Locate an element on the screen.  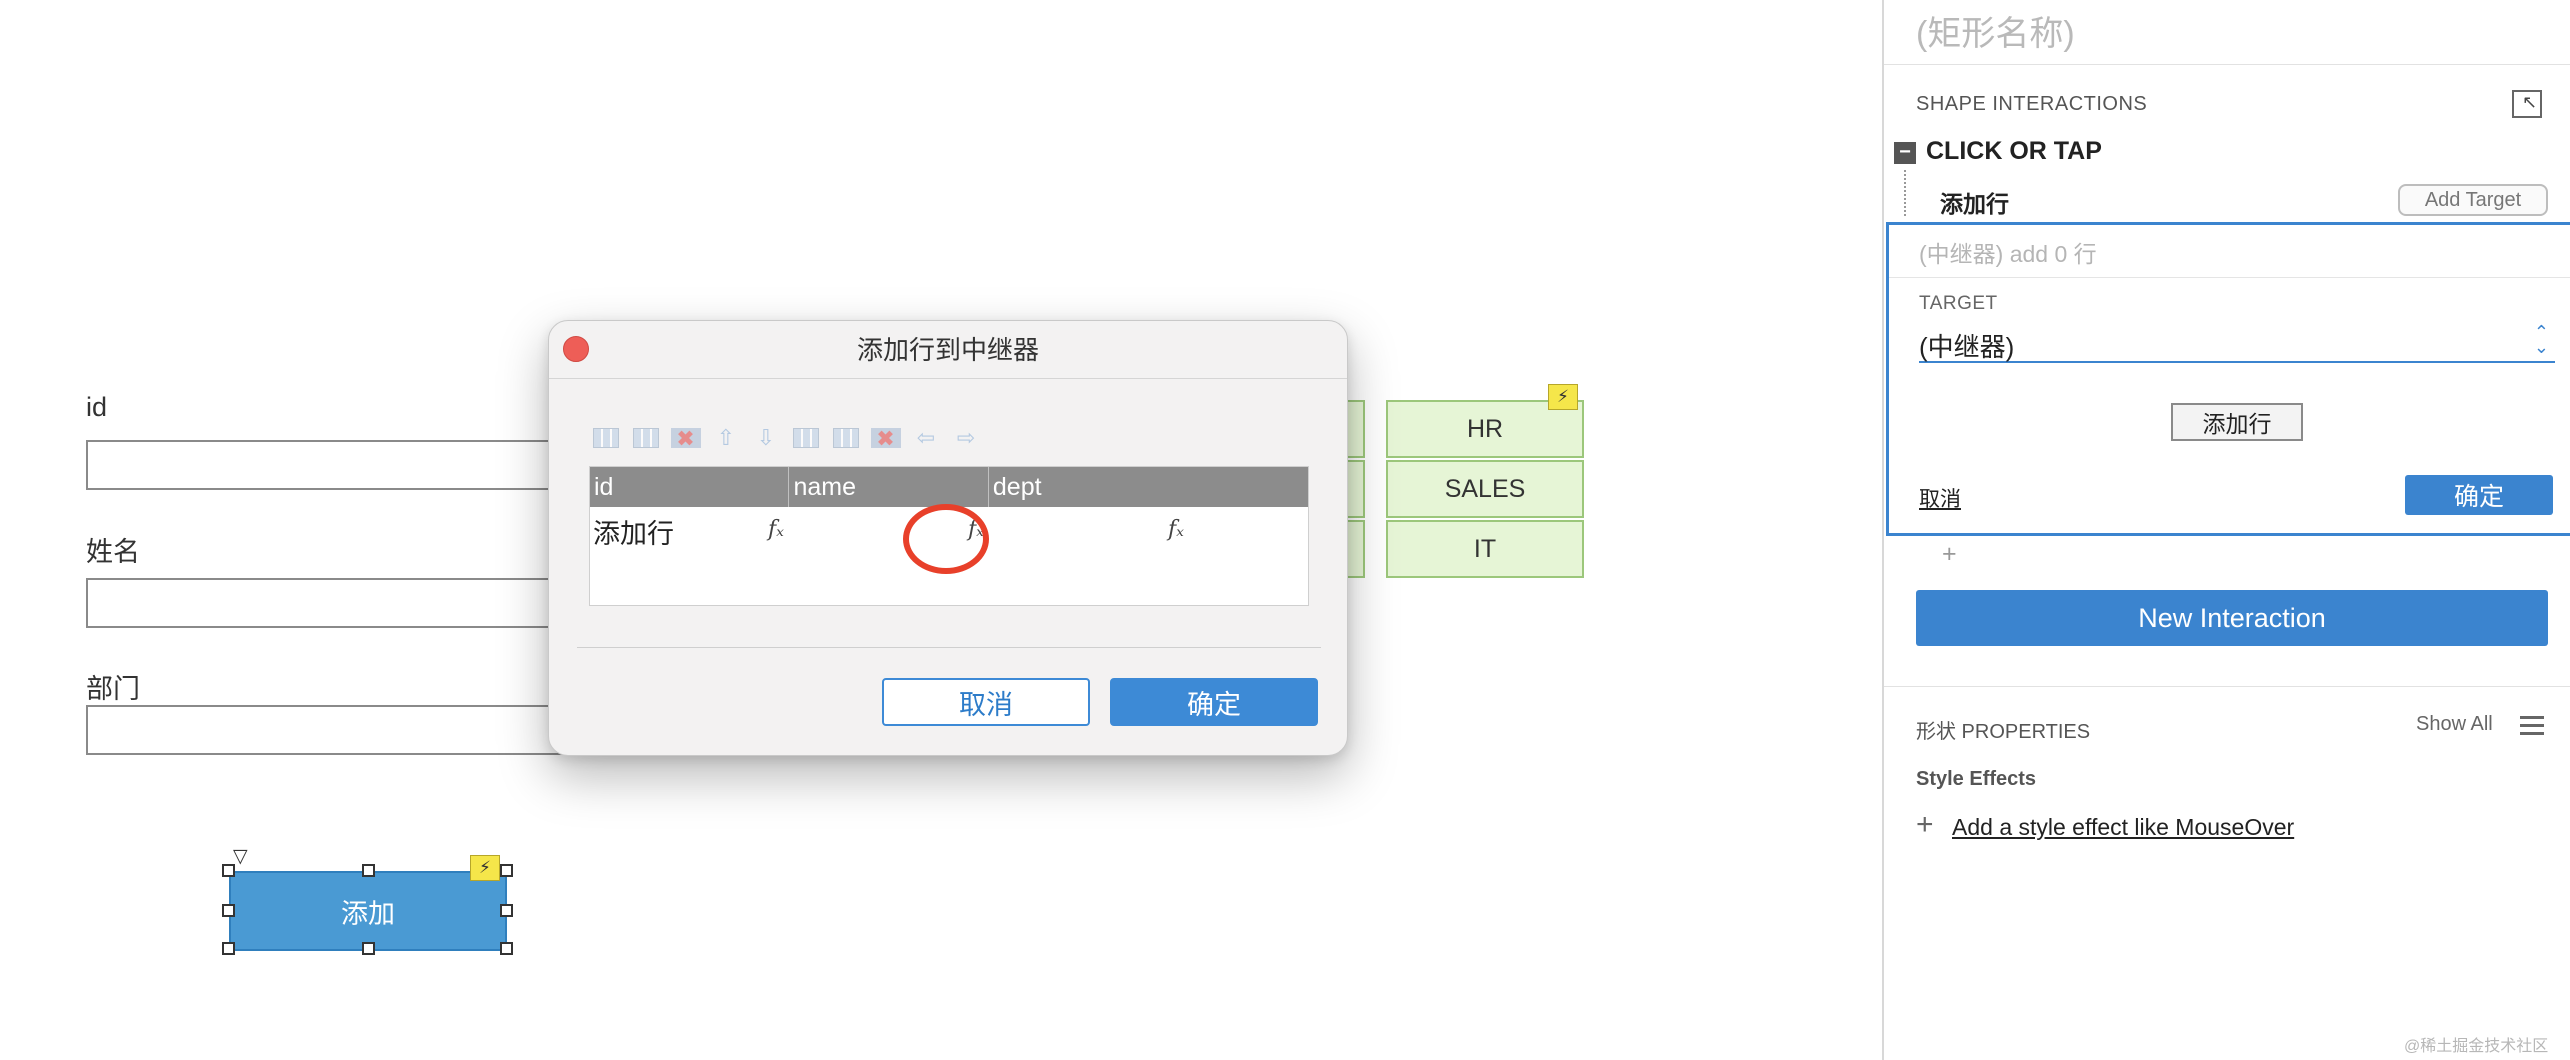
add-style-effect-link: Add a style effect like MouseOver is located at coordinates (2123, 827).